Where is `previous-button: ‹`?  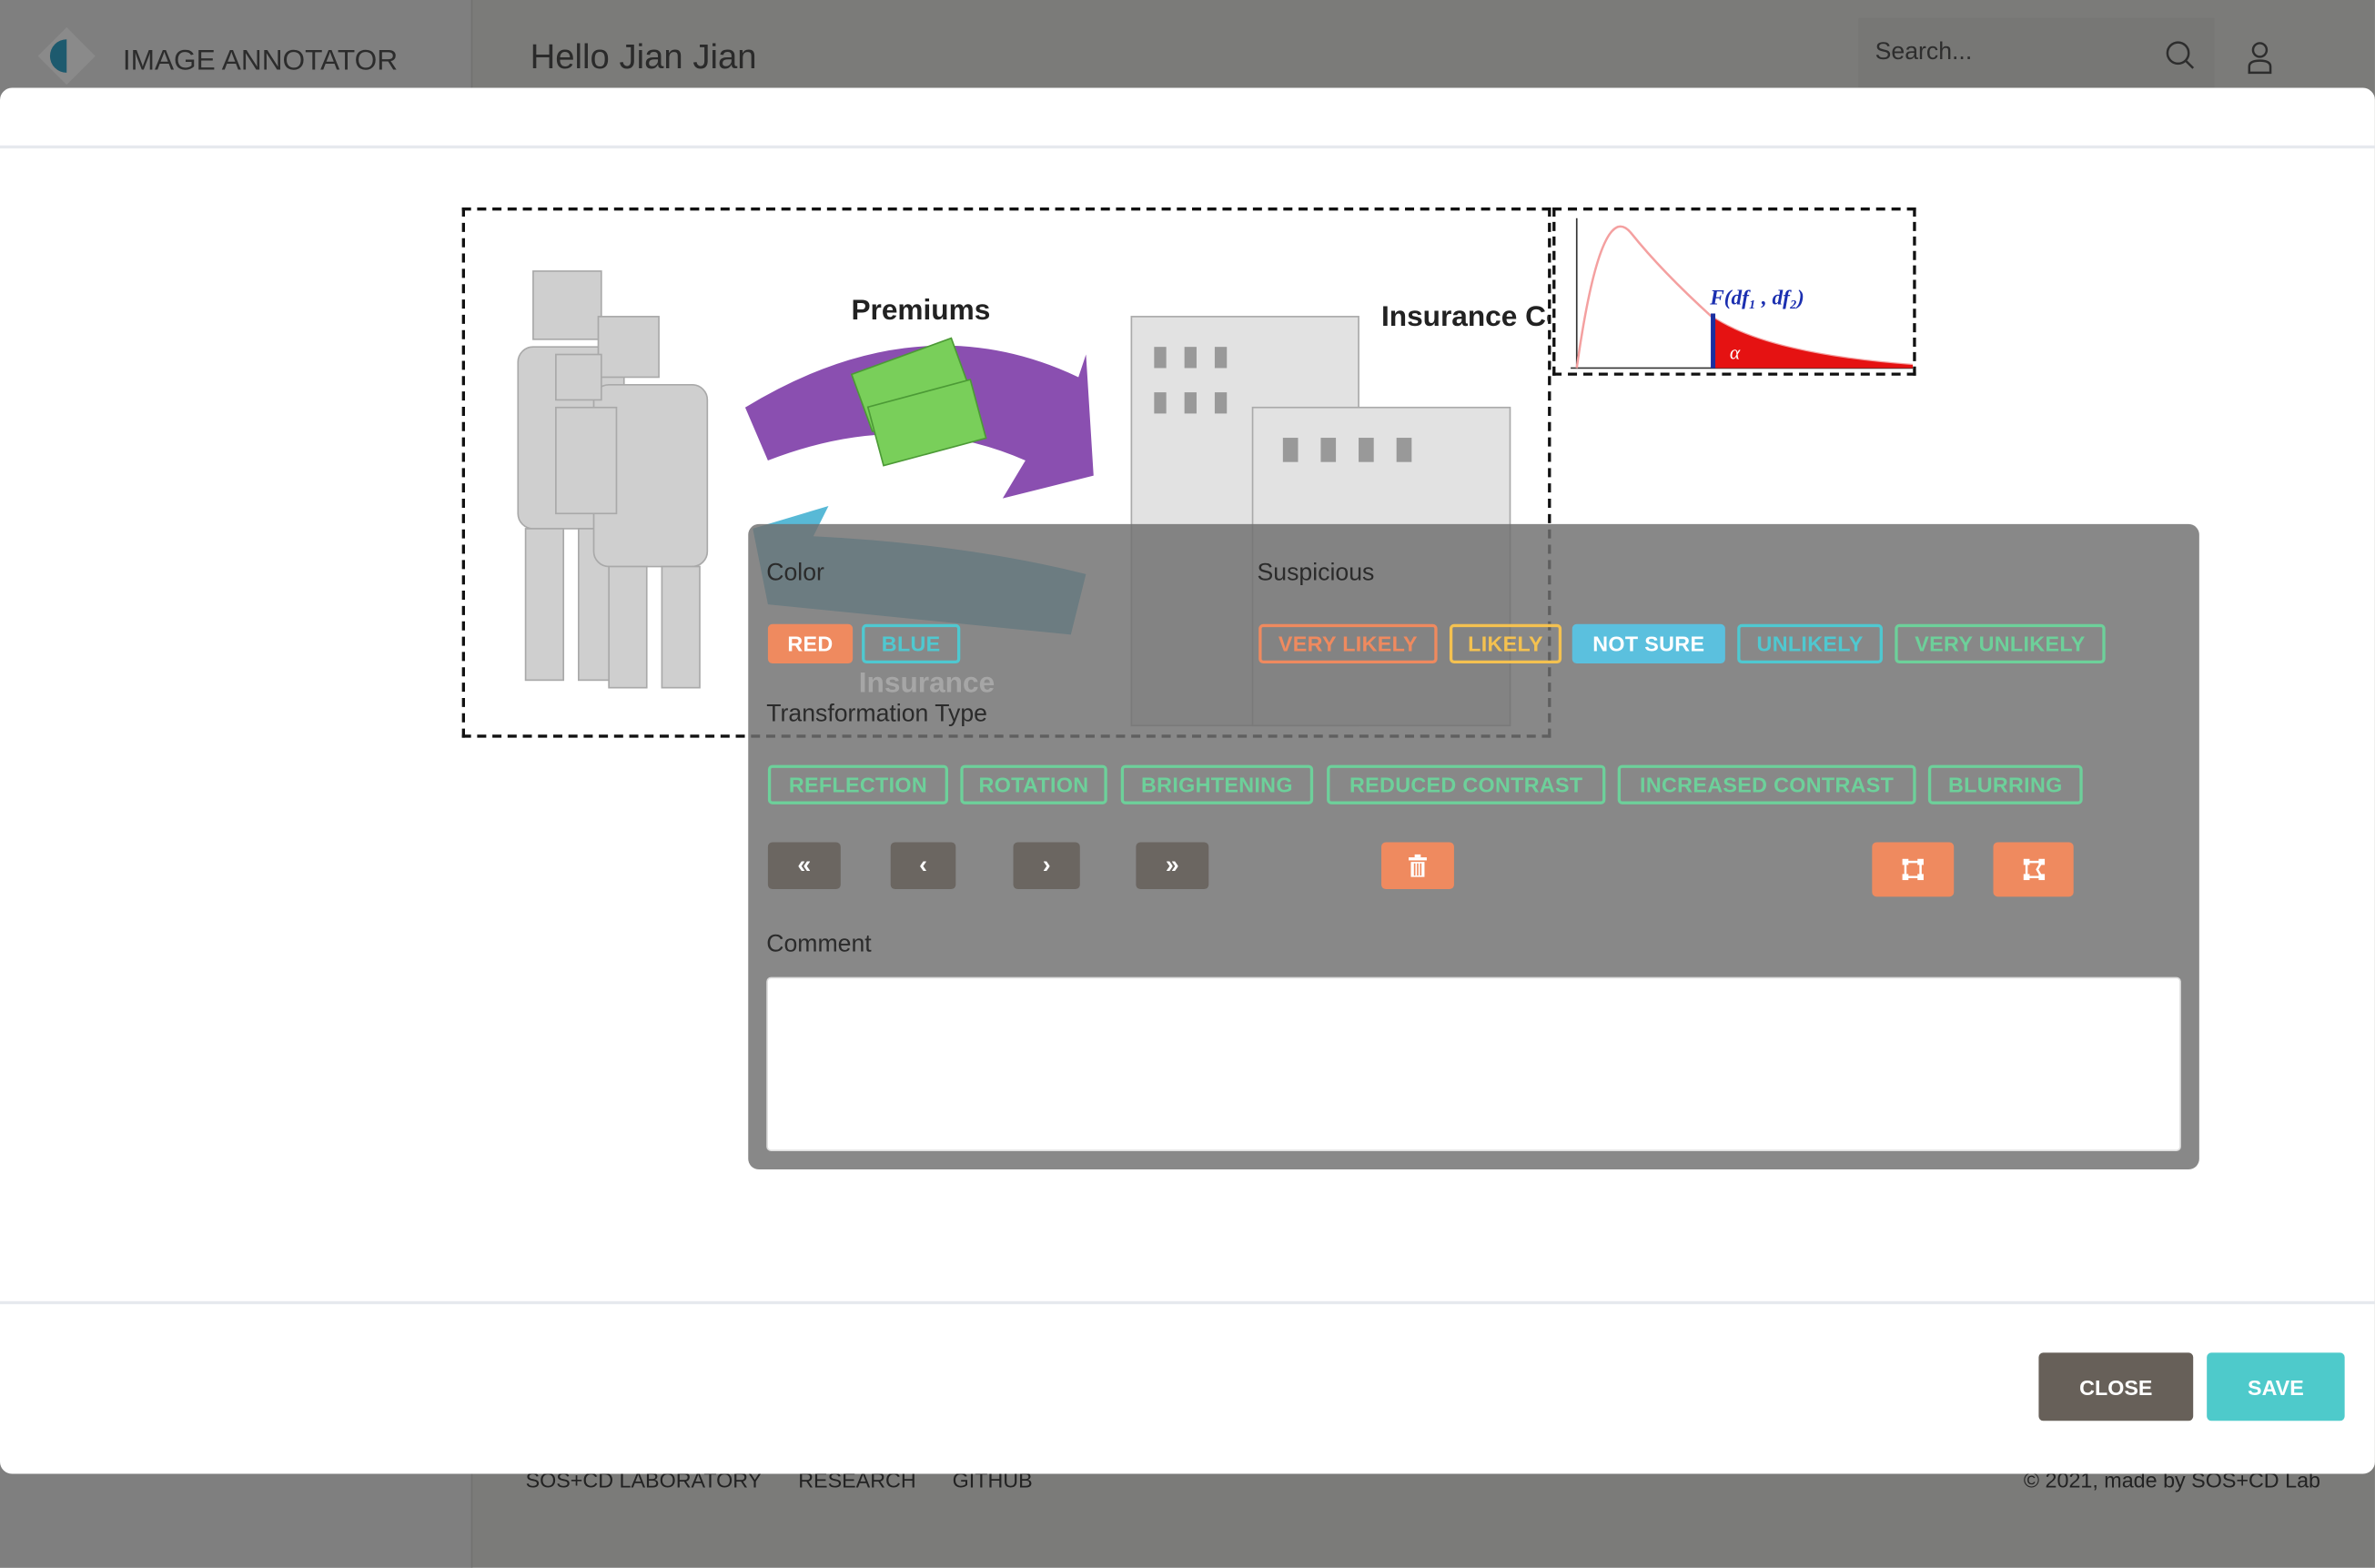
previous-button: ‹ is located at coordinates (923, 866).